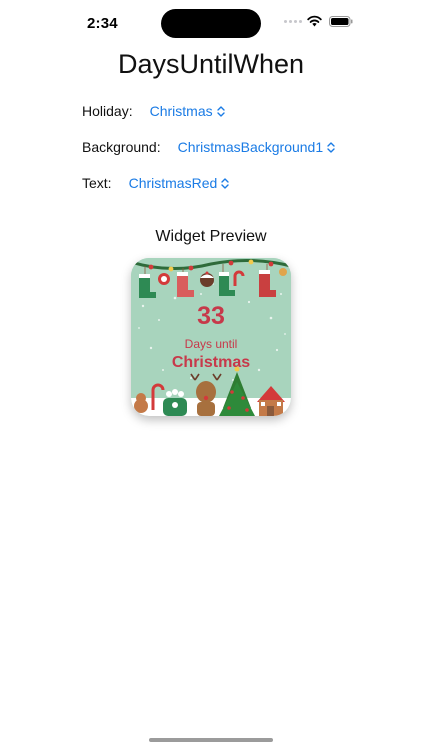  I want to click on widget-days-caption: Days until, so click(211, 344).